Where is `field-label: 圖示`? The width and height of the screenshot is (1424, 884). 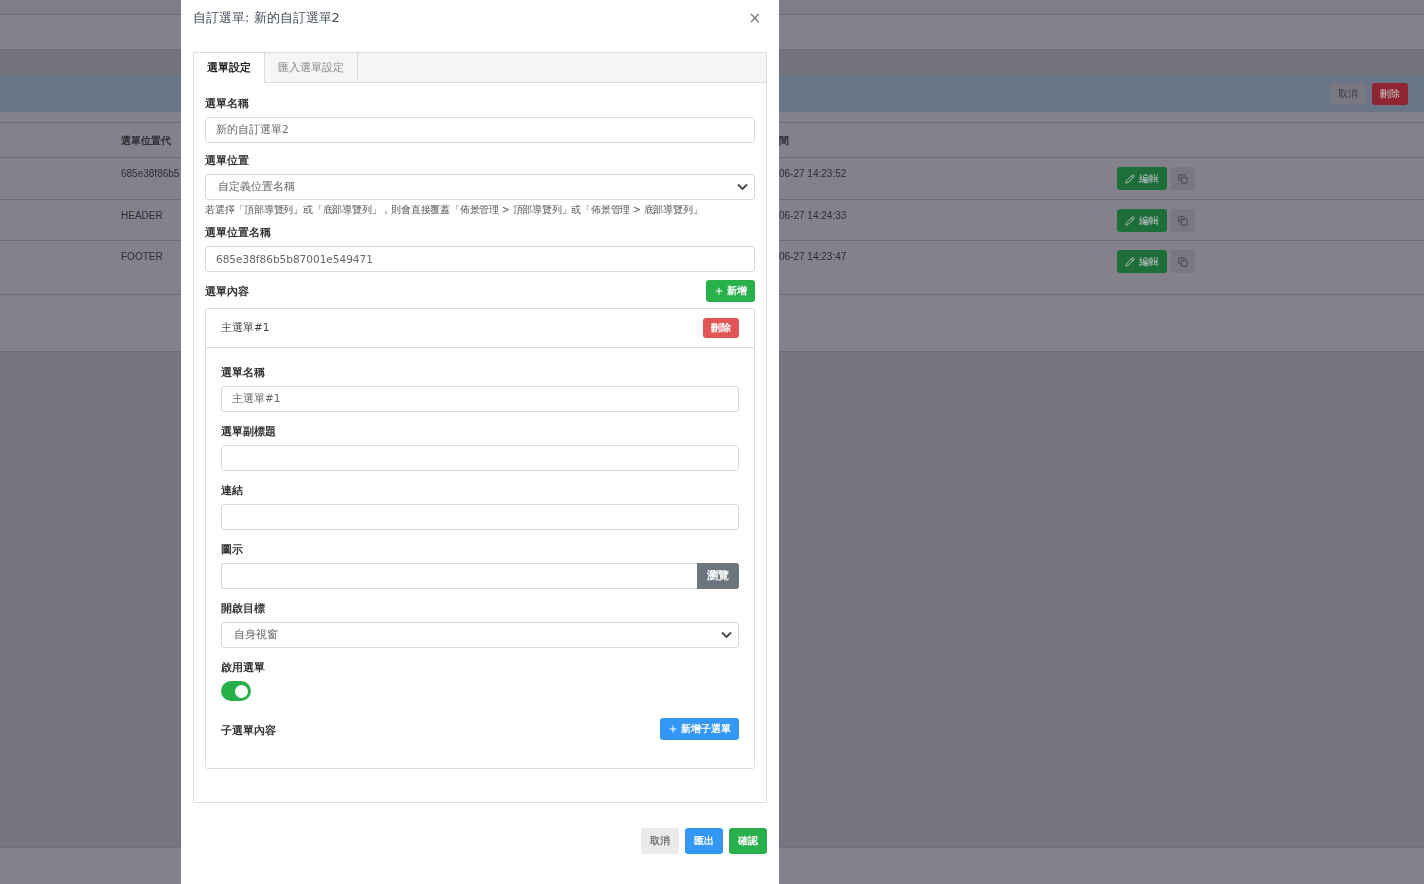 field-label: 圖示 is located at coordinates (232, 550).